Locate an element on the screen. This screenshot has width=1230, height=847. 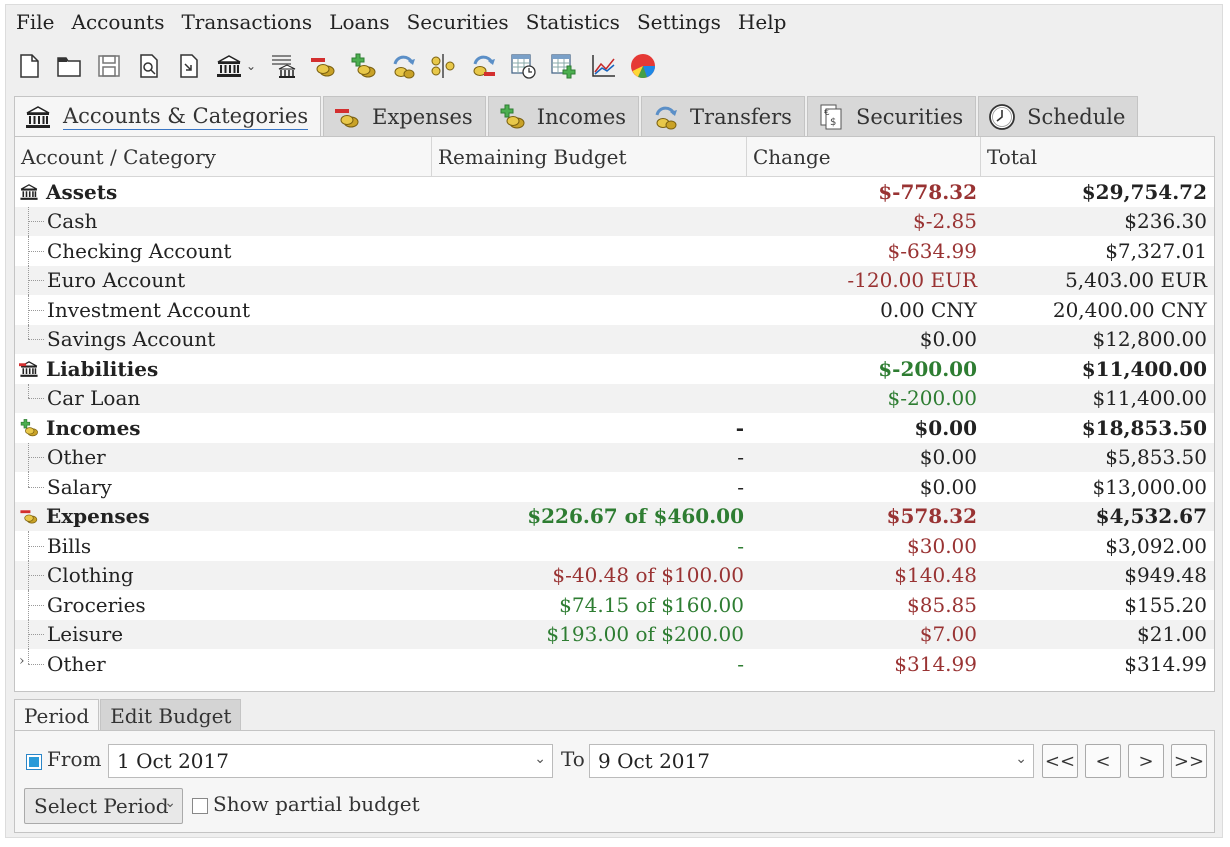
cell-name: Leisure is located at coordinates (223, 634).